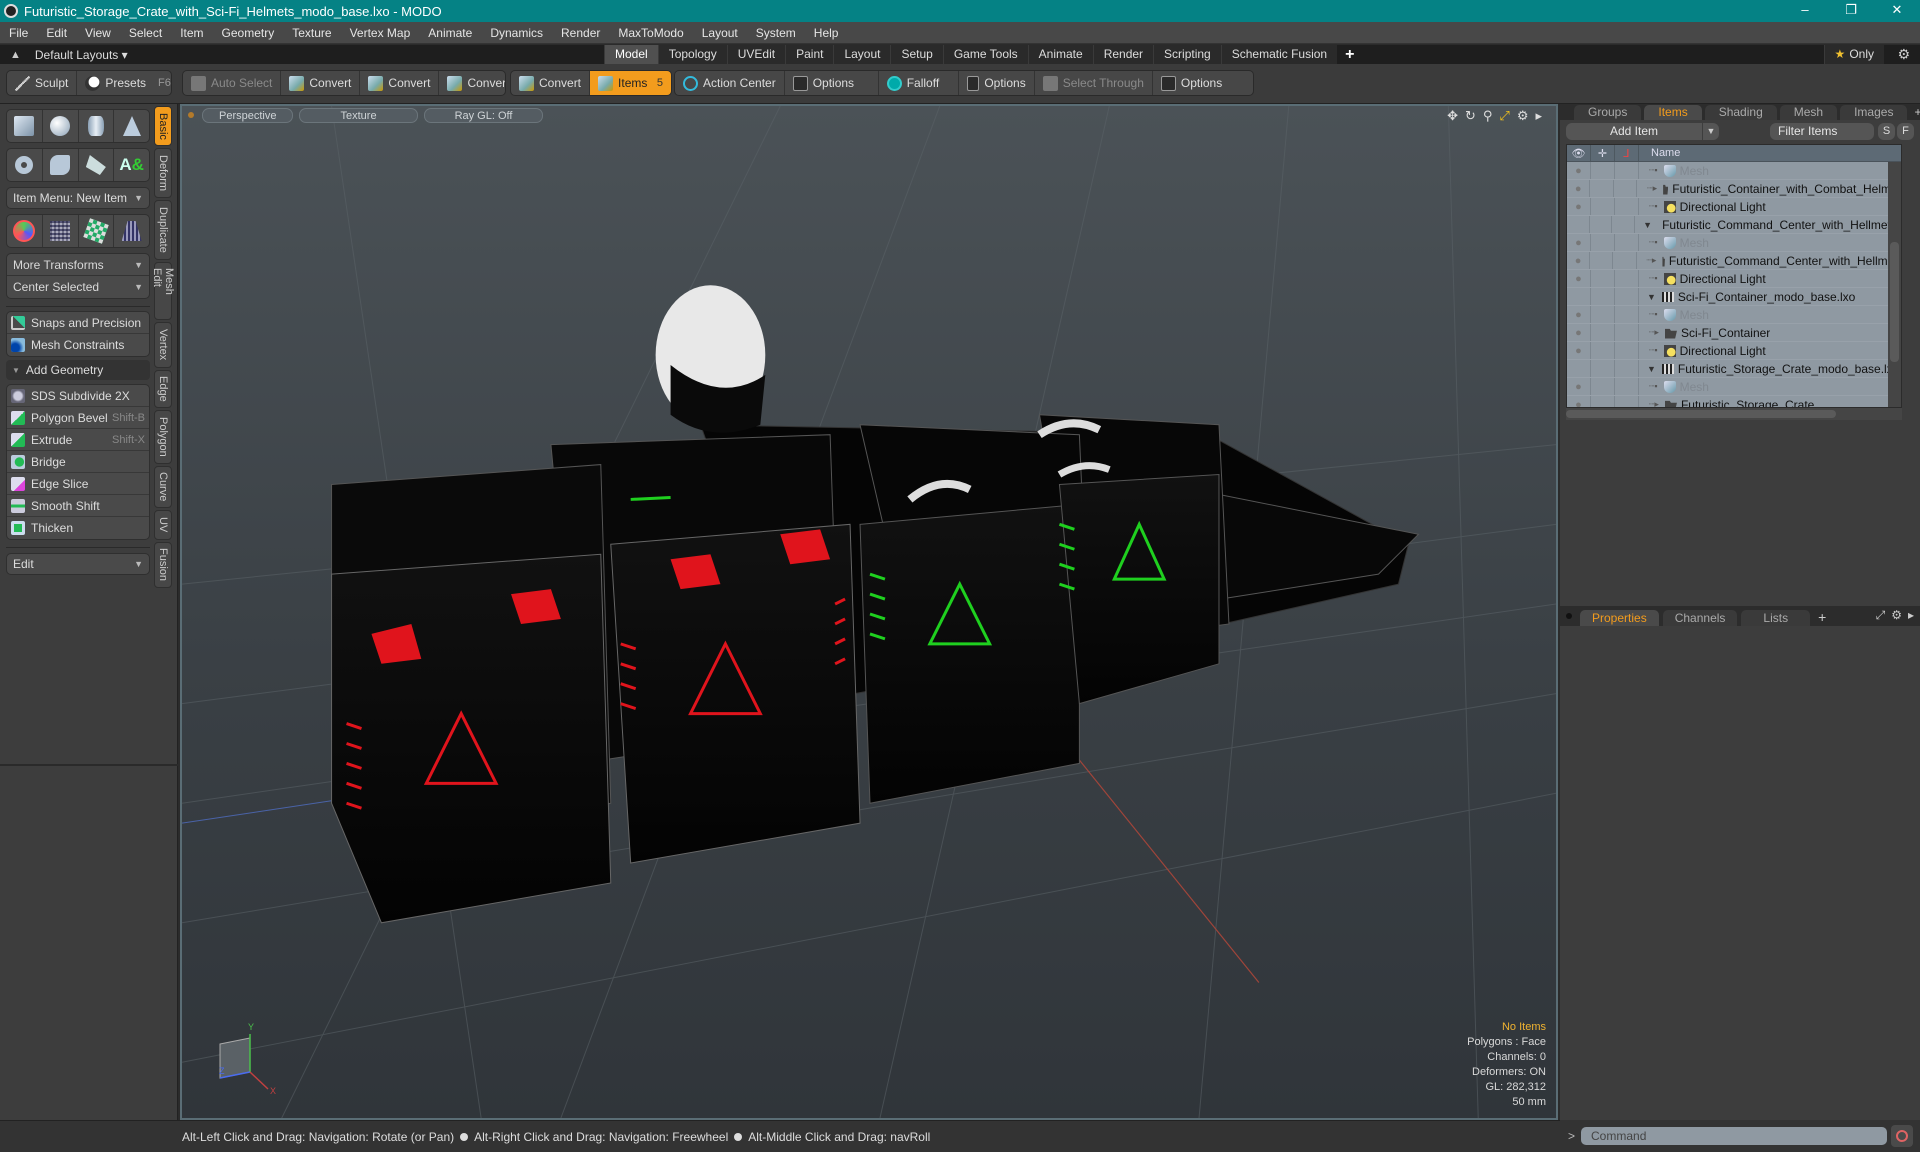 The height and width of the screenshot is (1152, 1920). Describe the element at coordinates (1896, 615) in the screenshot. I see `panel-gear-icon: ⚙` at that location.